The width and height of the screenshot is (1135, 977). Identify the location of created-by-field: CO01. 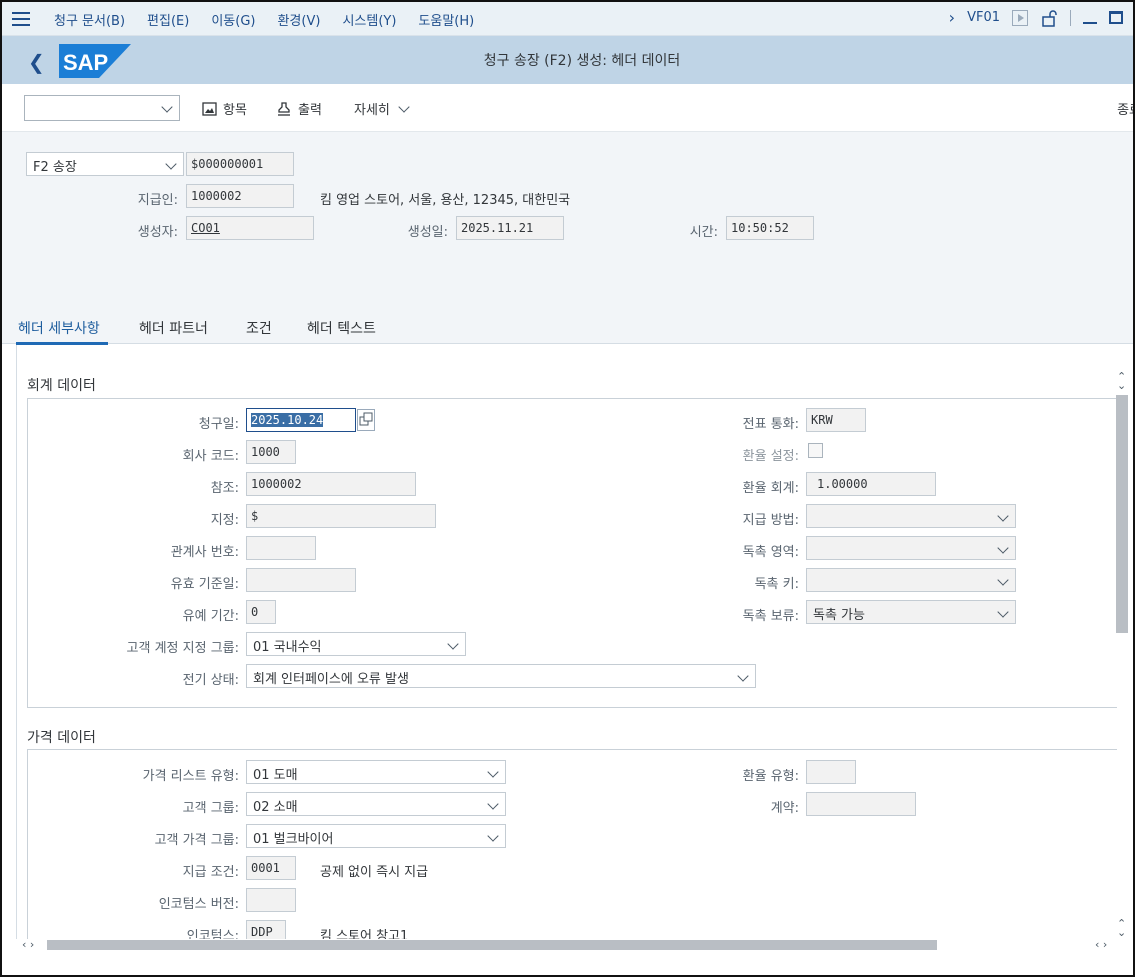
(250, 228).